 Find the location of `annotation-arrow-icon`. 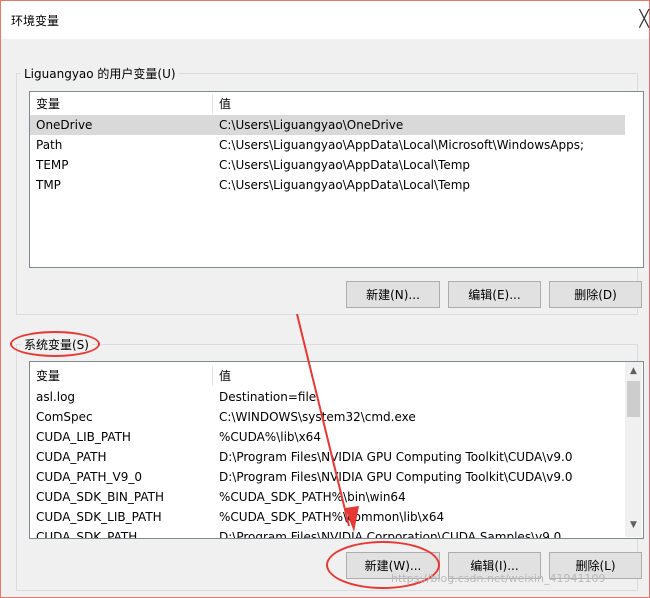

annotation-arrow-icon is located at coordinates (327, 422).